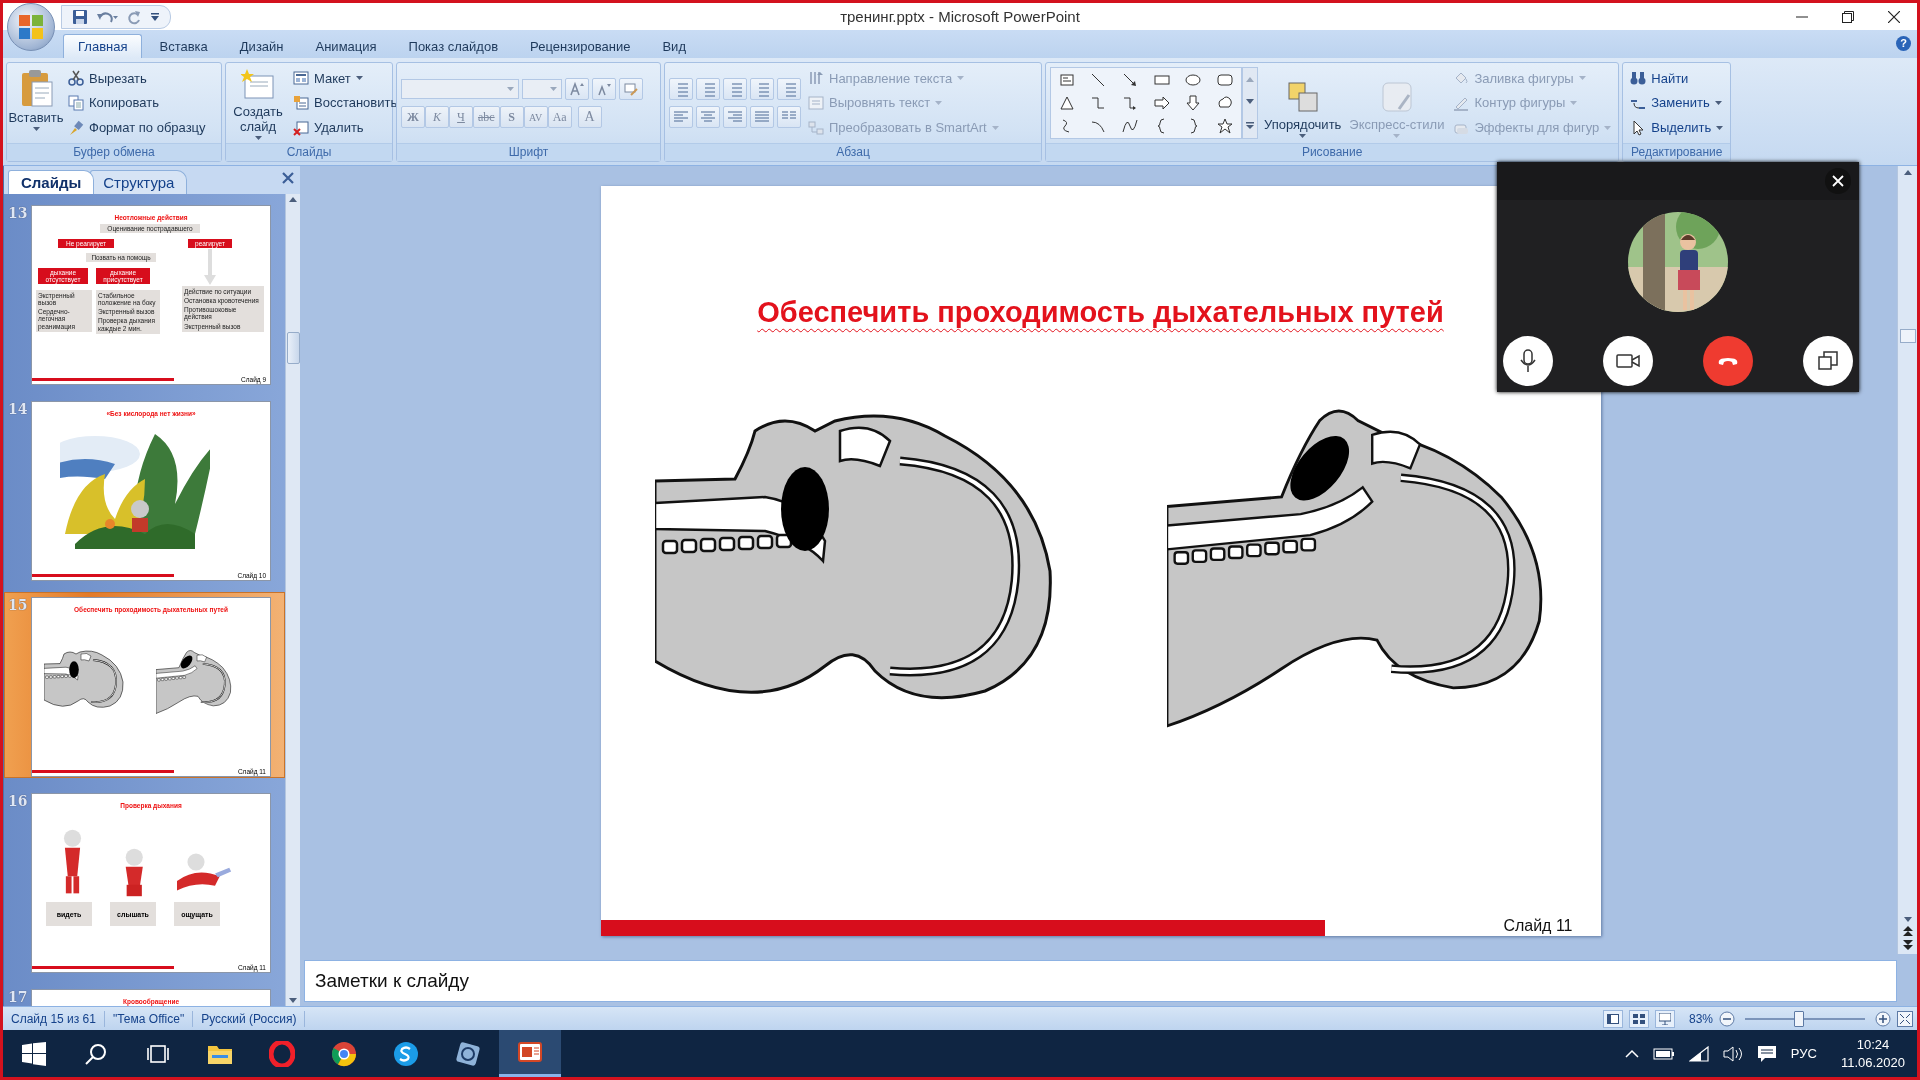 This screenshot has height=1080, width=1920. What do you see at coordinates (816, 103) in the screenshot?
I see `align-text-icon` at bounding box center [816, 103].